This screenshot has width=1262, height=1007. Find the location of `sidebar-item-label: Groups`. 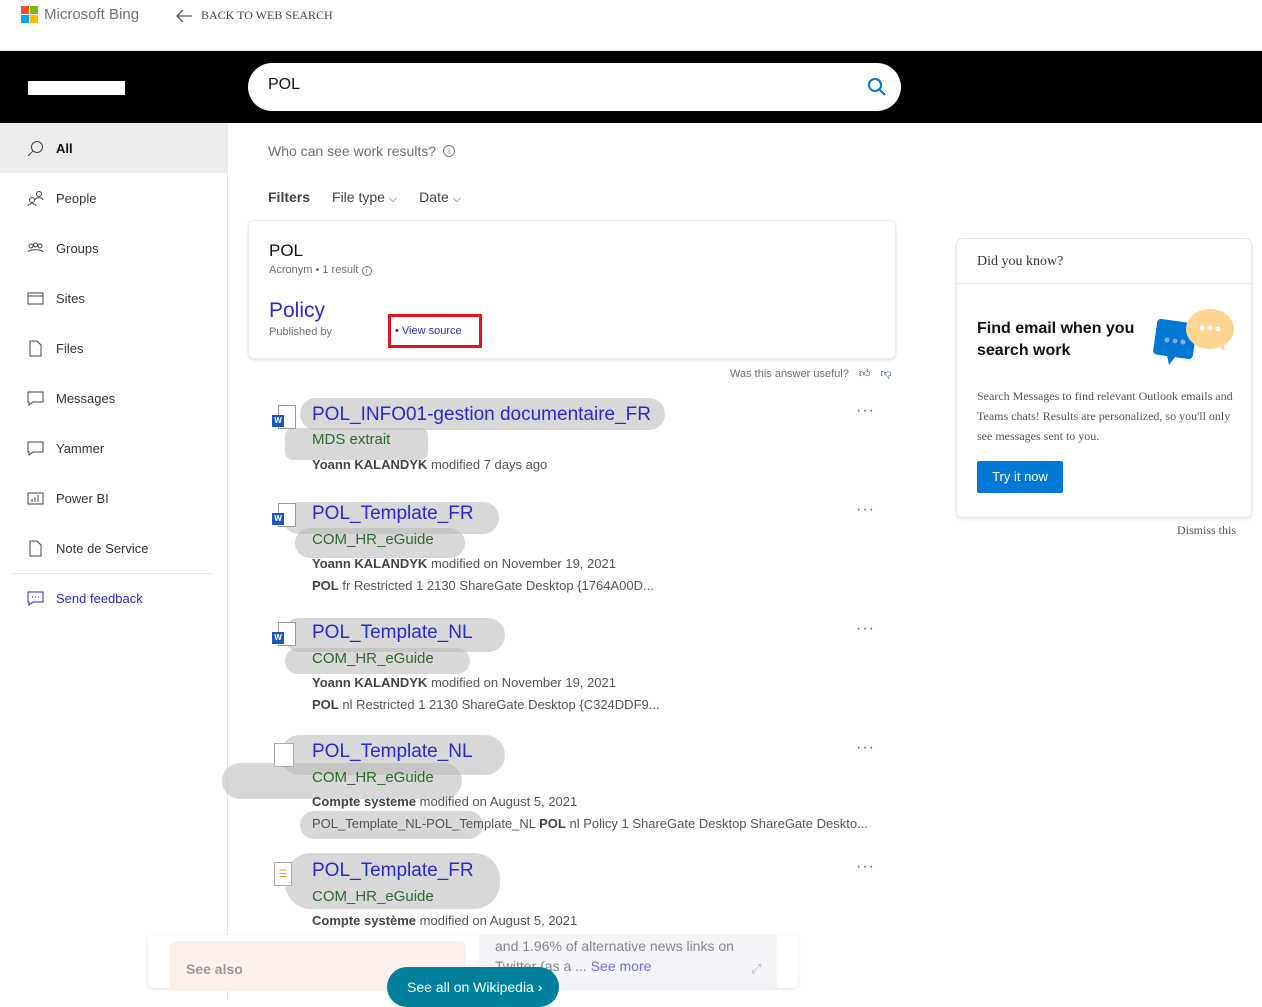

sidebar-item-label: Groups is located at coordinates (77, 248).